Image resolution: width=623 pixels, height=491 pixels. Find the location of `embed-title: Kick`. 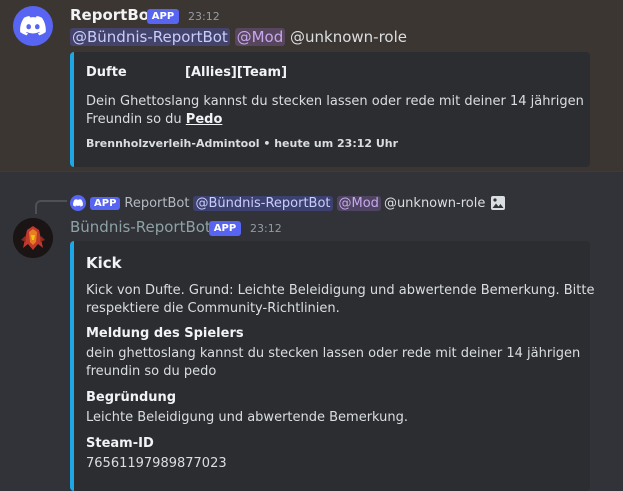

embed-title: Kick is located at coordinates (104, 263).